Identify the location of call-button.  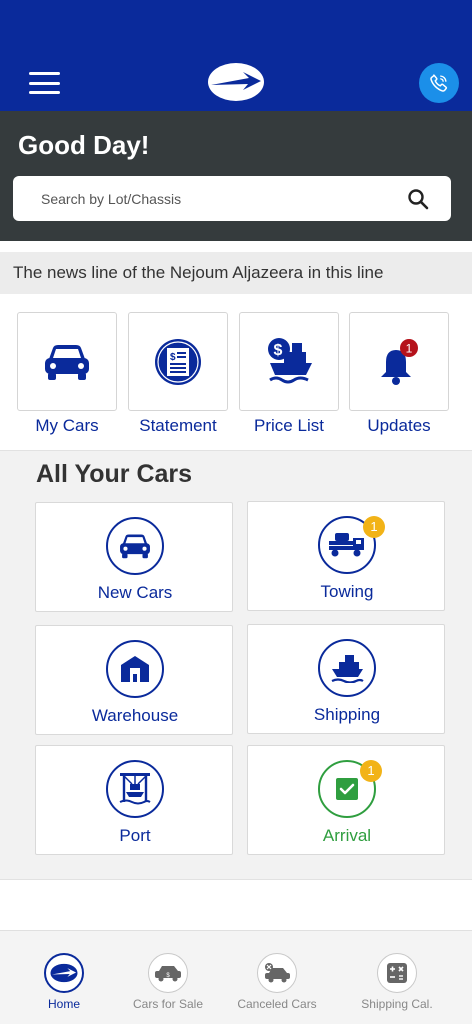
(439, 83).